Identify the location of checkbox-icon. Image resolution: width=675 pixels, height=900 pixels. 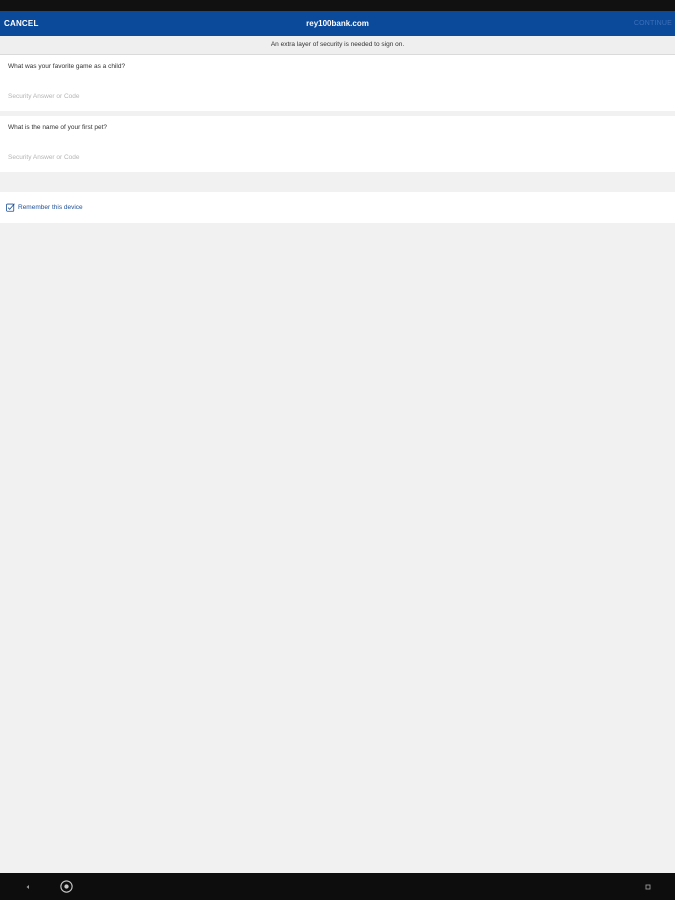
(10, 207).